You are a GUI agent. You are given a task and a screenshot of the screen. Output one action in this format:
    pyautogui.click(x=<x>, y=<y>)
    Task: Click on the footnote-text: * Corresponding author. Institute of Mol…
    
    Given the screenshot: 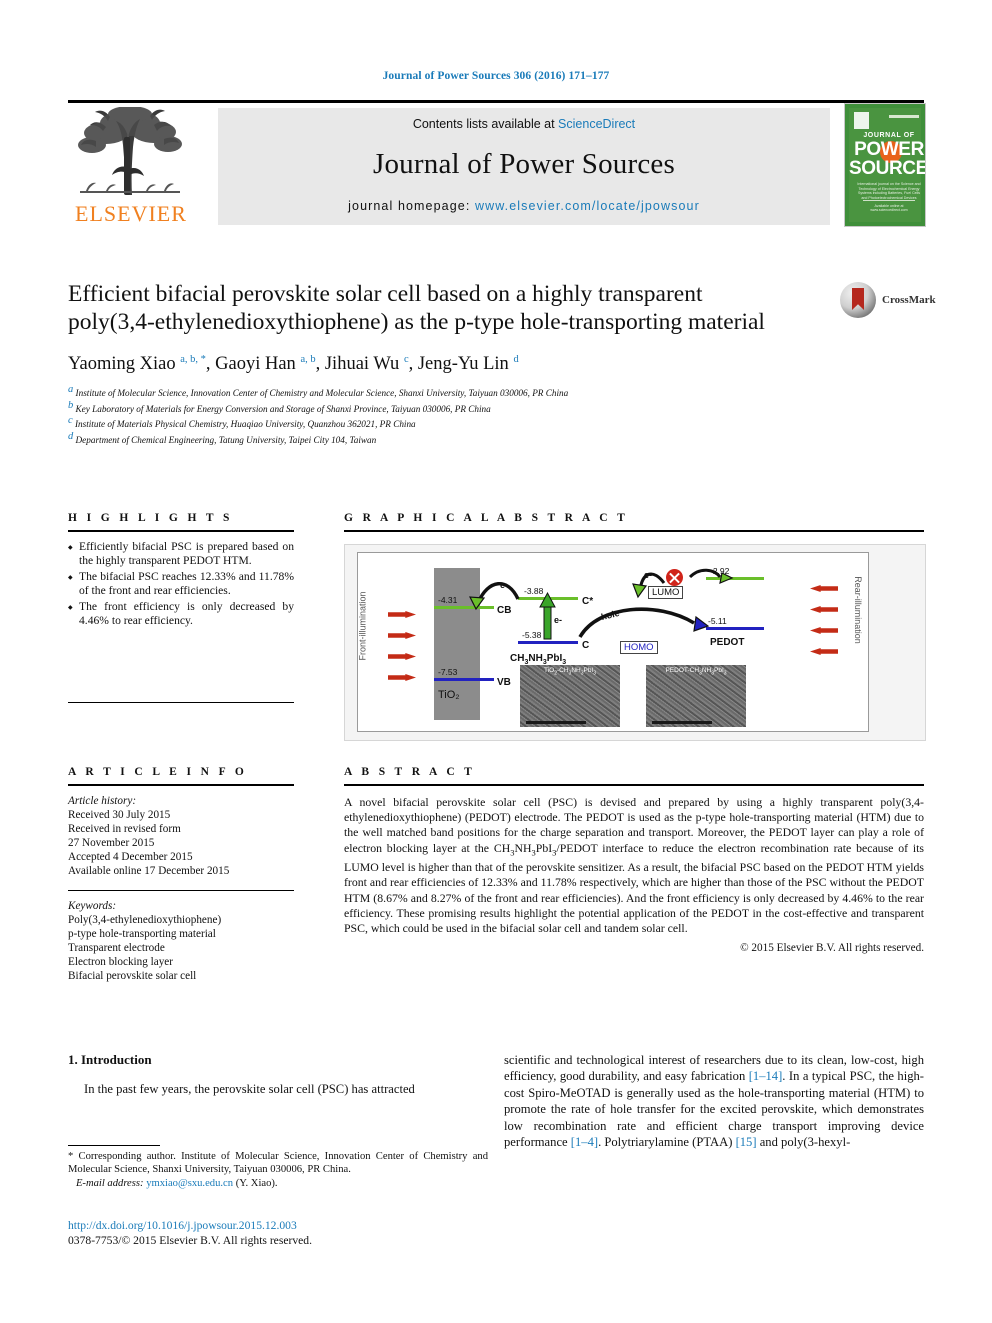 What is the action you would take?
    pyautogui.click(x=278, y=1170)
    